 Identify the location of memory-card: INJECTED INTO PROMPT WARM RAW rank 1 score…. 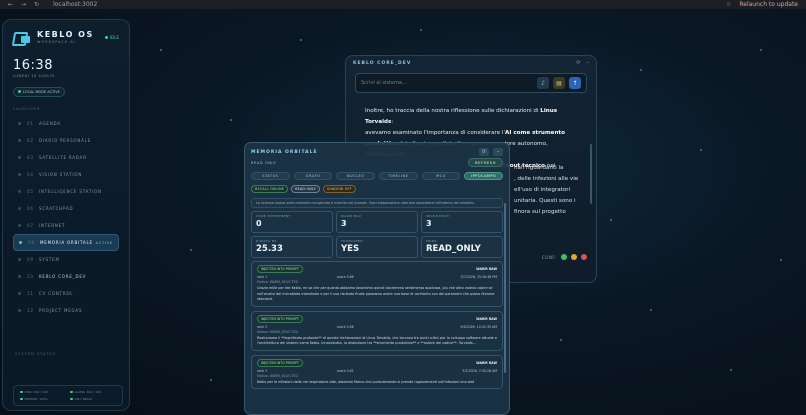
(377, 284).